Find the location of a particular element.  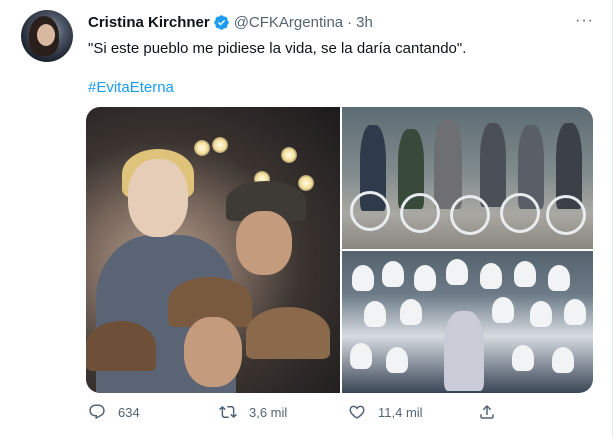

avatar-face is located at coordinates (46, 35).